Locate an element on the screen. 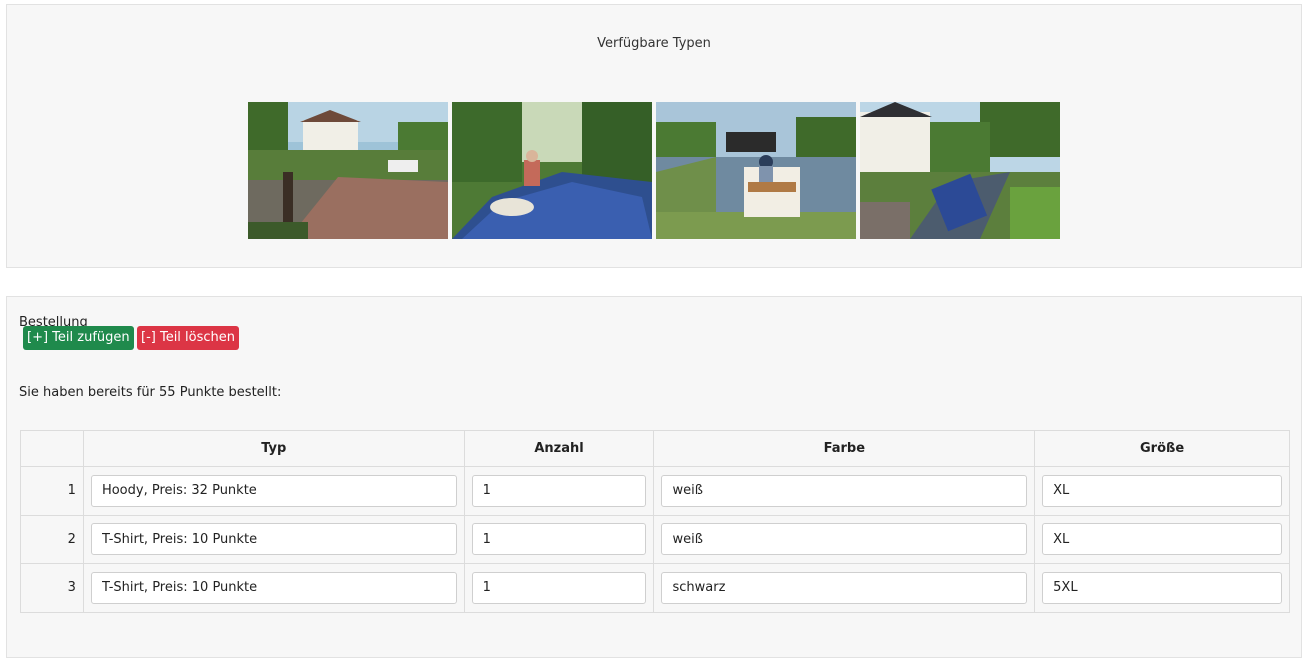 This screenshot has width=1304, height=665. narrowboat-bow-photo is located at coordinates (552, 170).